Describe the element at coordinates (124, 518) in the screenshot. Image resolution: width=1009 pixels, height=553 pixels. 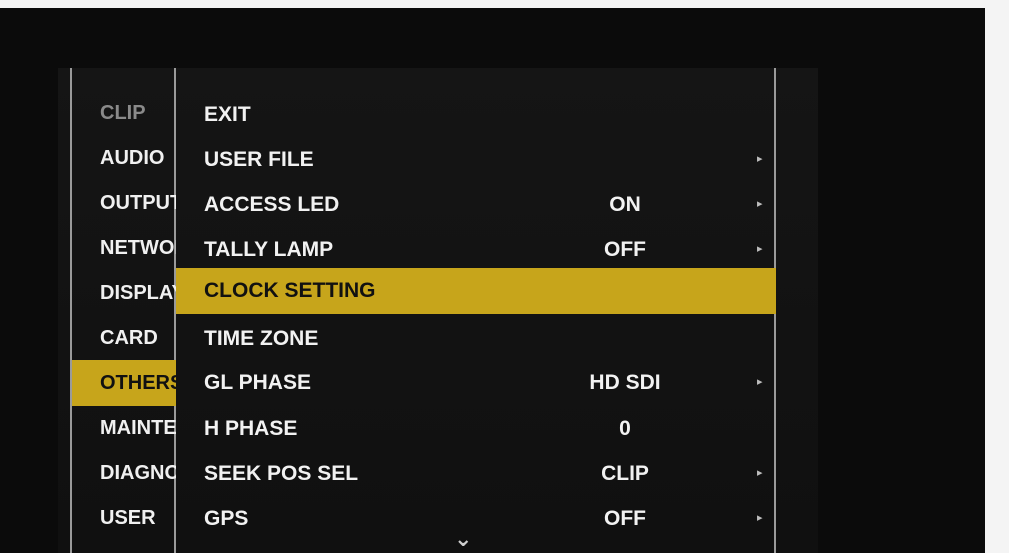
I see `parent-item-user: USER` at that location.